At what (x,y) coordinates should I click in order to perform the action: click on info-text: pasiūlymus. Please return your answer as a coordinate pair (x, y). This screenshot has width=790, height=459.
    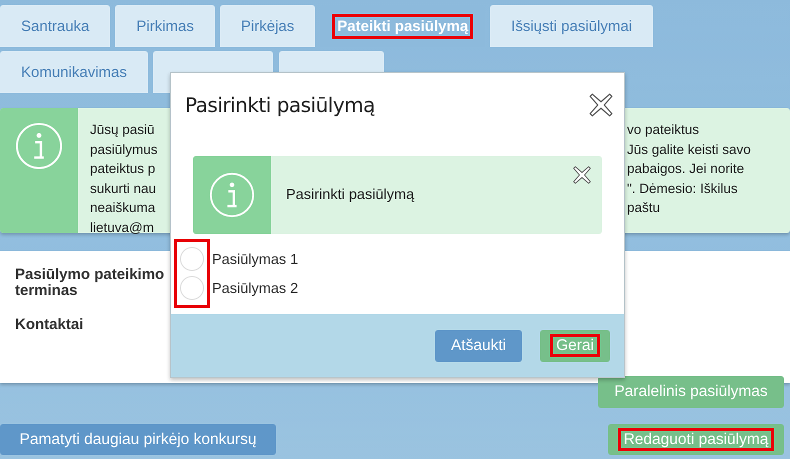
    Looking at the image, I should click on (124, 149).